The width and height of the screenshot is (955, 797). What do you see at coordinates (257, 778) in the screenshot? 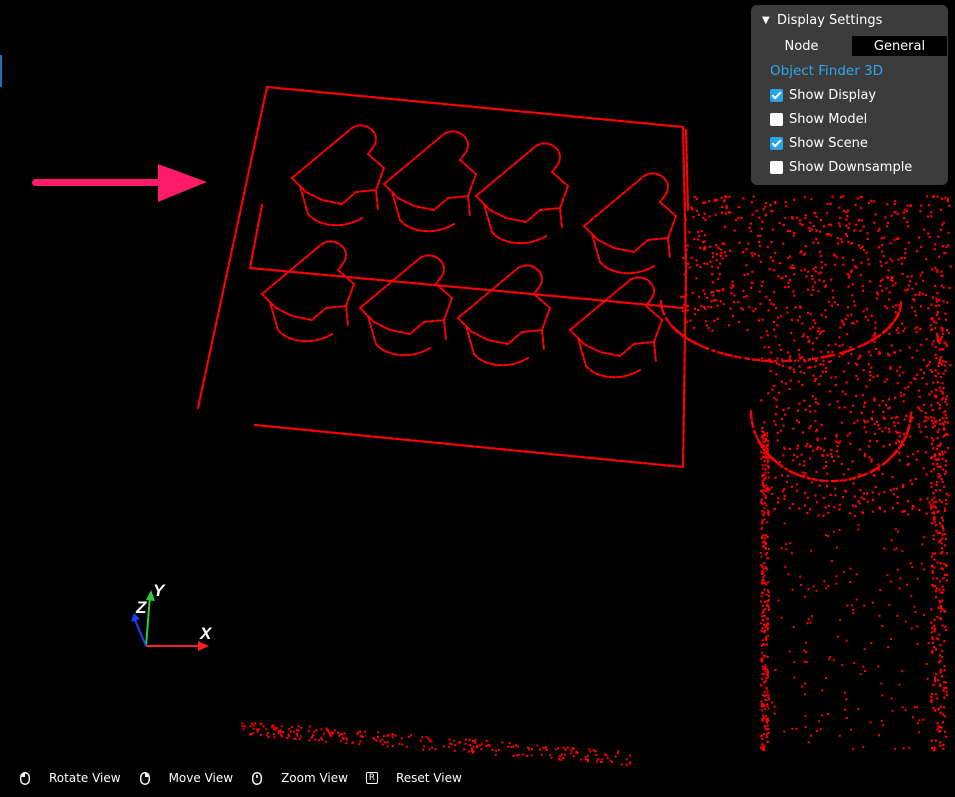
I see `mouse-wheel-icon` at bounding box center [257, 778].